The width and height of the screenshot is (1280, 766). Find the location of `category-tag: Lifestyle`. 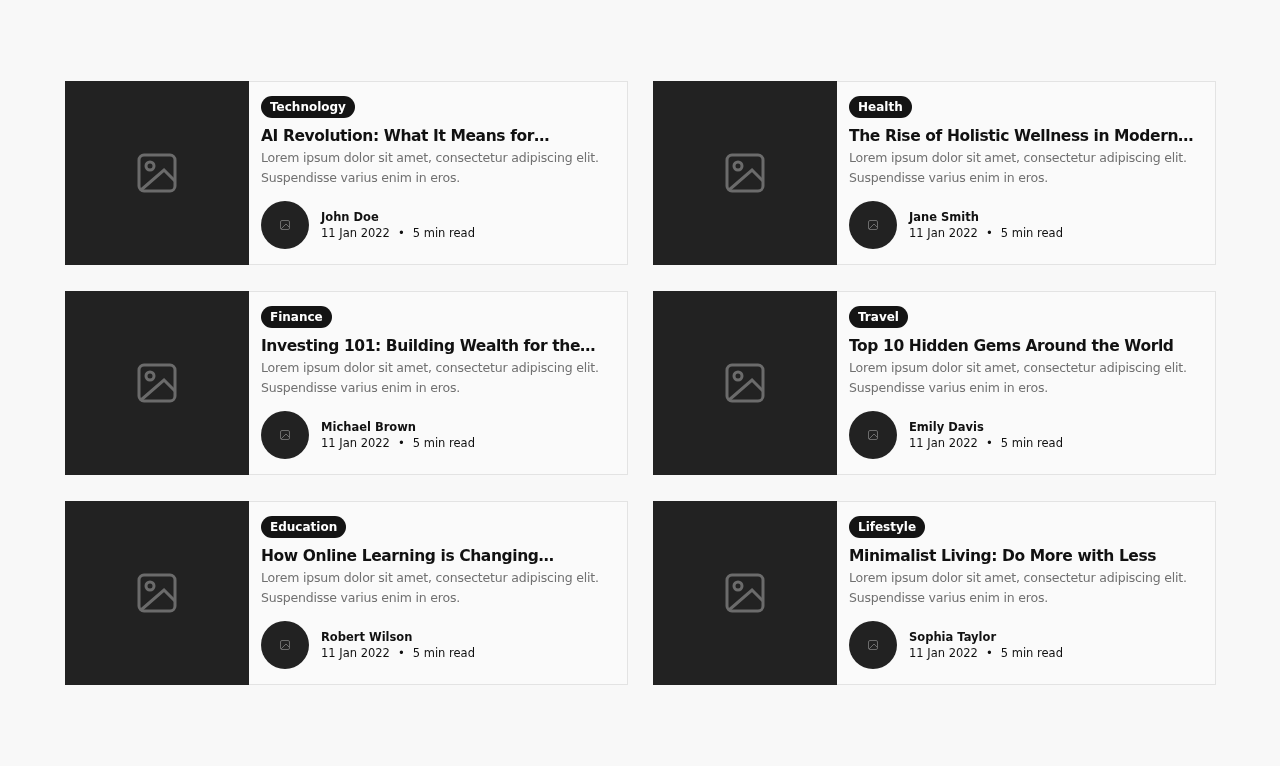

category-tag: Lifestyle is located at coordinates (887, 527).